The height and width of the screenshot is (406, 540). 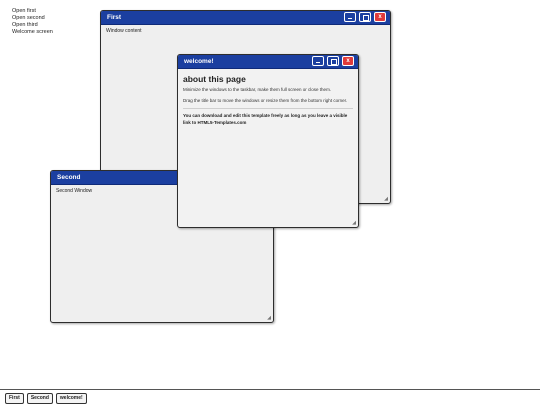 I want to click on open-second-link: Open second, so click(x=32, y=18).